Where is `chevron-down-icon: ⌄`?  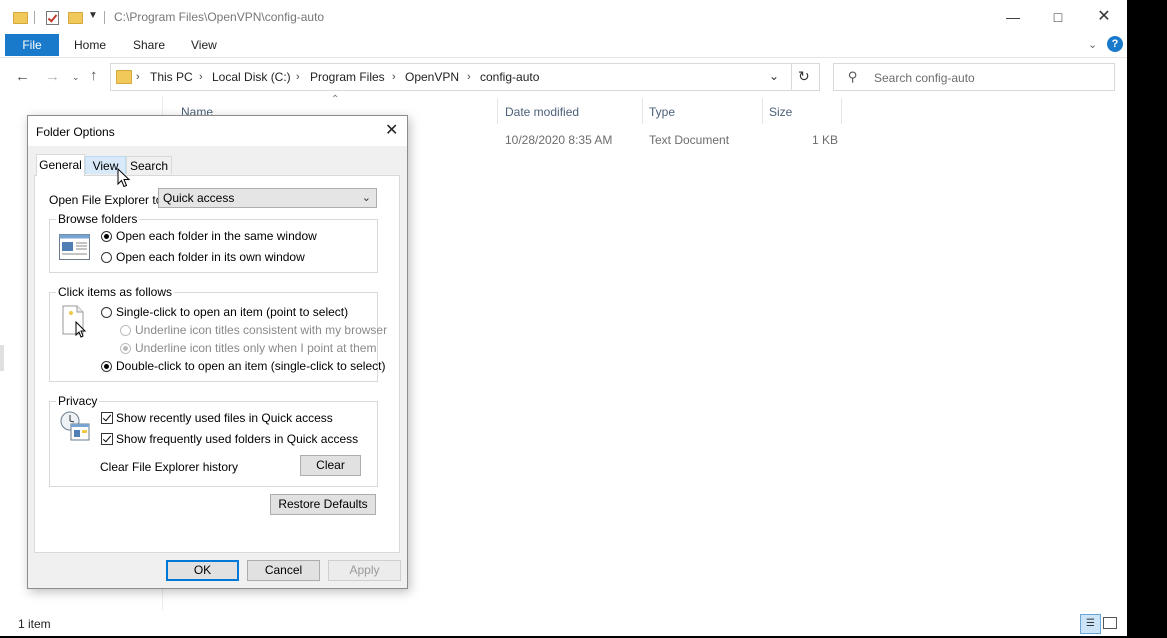 chevron-down-icon: ⌄ is located at coordinates (366, 198).